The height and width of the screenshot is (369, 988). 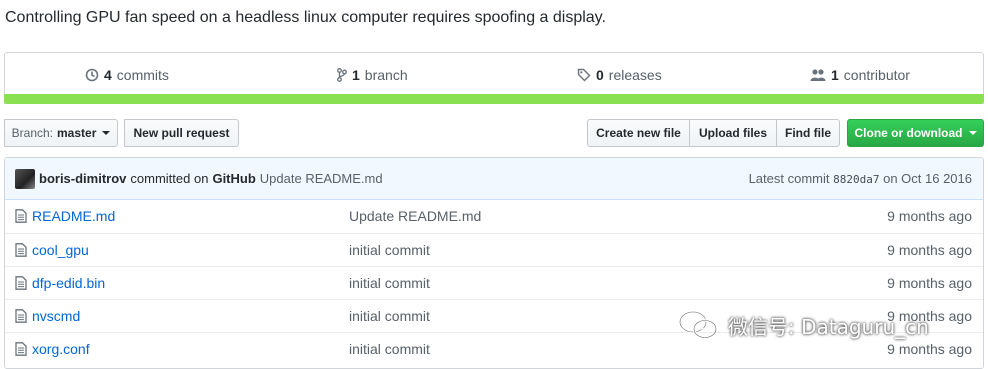 I want to click on contributor-count: 1, so click(x=835, y=75).